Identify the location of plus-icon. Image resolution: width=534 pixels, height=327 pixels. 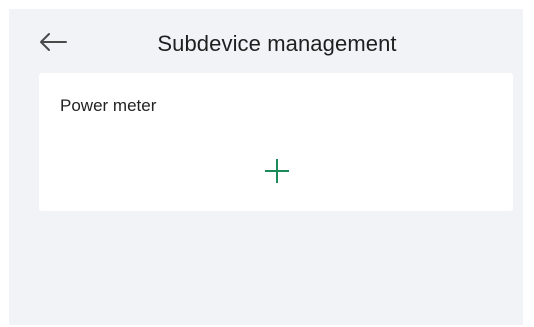
(277, 173).